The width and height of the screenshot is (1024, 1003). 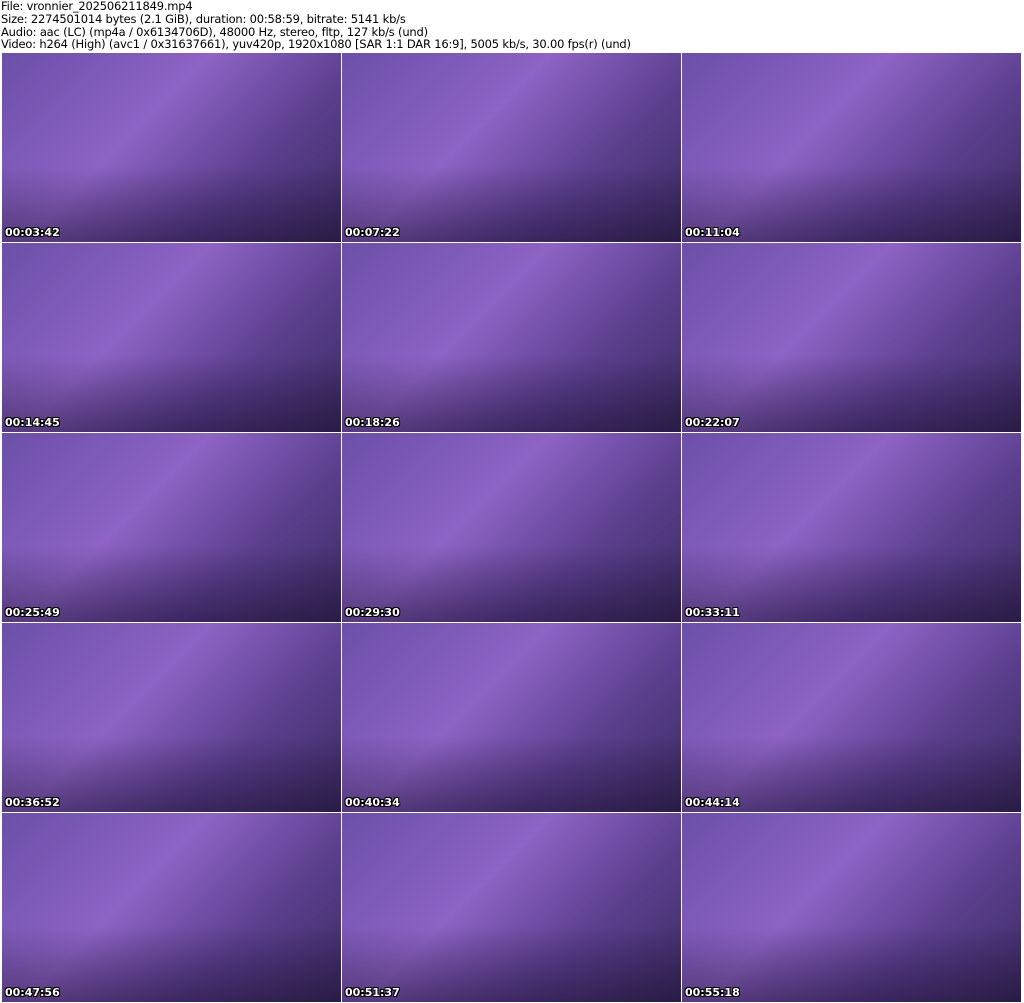 What do you see at coordinates (511, 907) in the screenshot?
I see `video-frame-thumbnail: 00:51:37` at bounding box center [511, 907].